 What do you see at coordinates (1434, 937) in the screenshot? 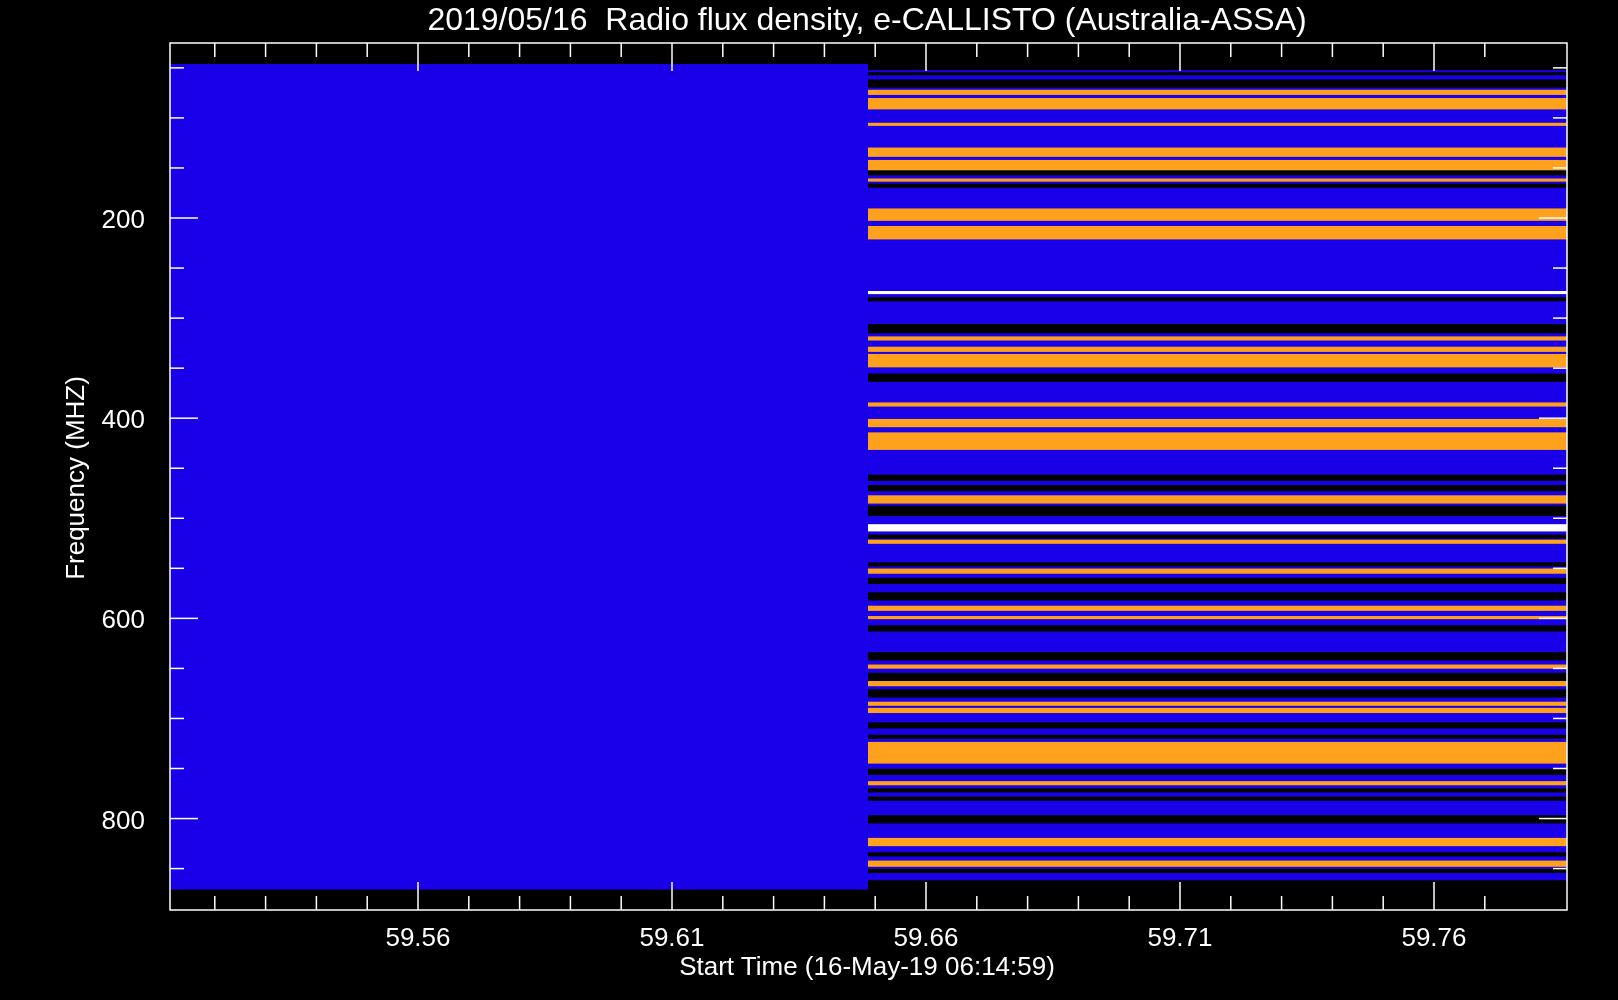
I see `x-tick-label: 59.76` at bounding box center [1434, 937].